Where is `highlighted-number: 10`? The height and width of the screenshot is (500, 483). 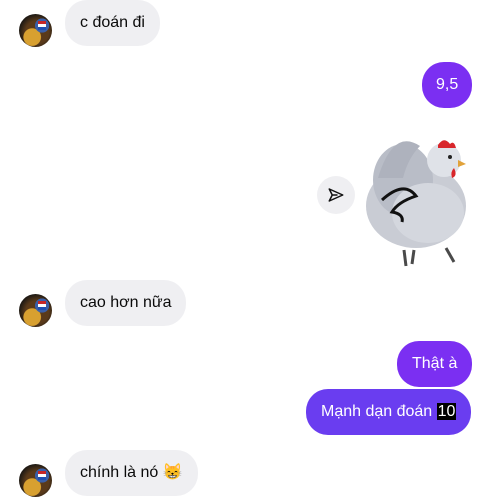 highlighted-number: 10 is located at coordinates (446, 411).